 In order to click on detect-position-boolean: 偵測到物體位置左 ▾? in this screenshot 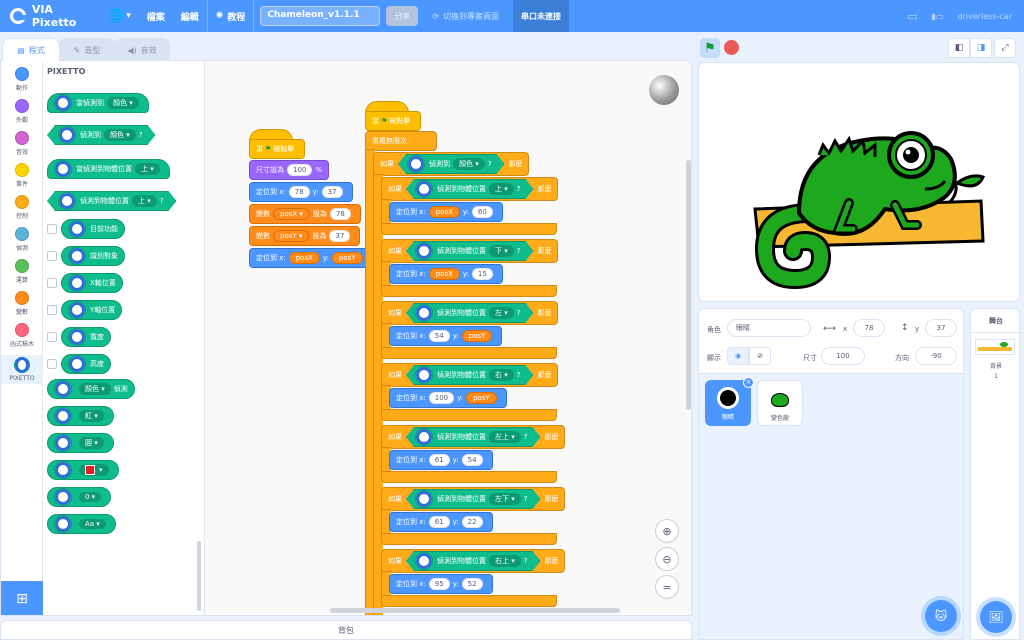, I will do `click(469, 313)`.